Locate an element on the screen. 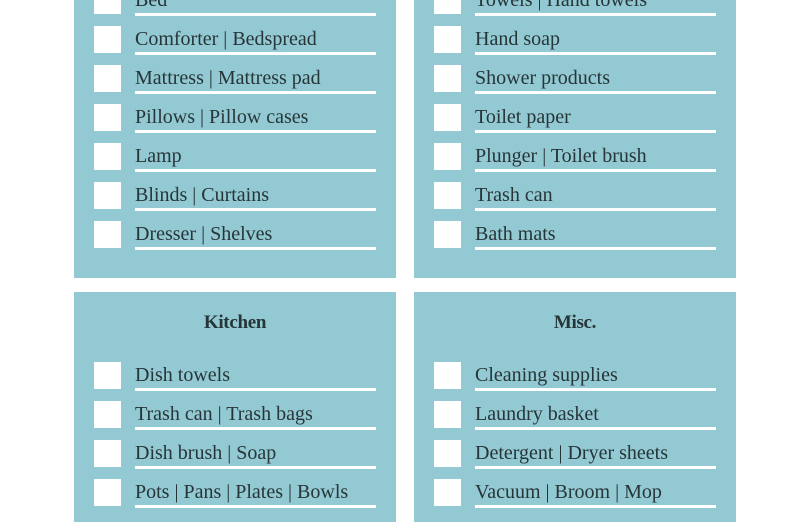 The image size is (800, 522). checklist-item: Towels | Hand towels is located at coordinates (575, 13).